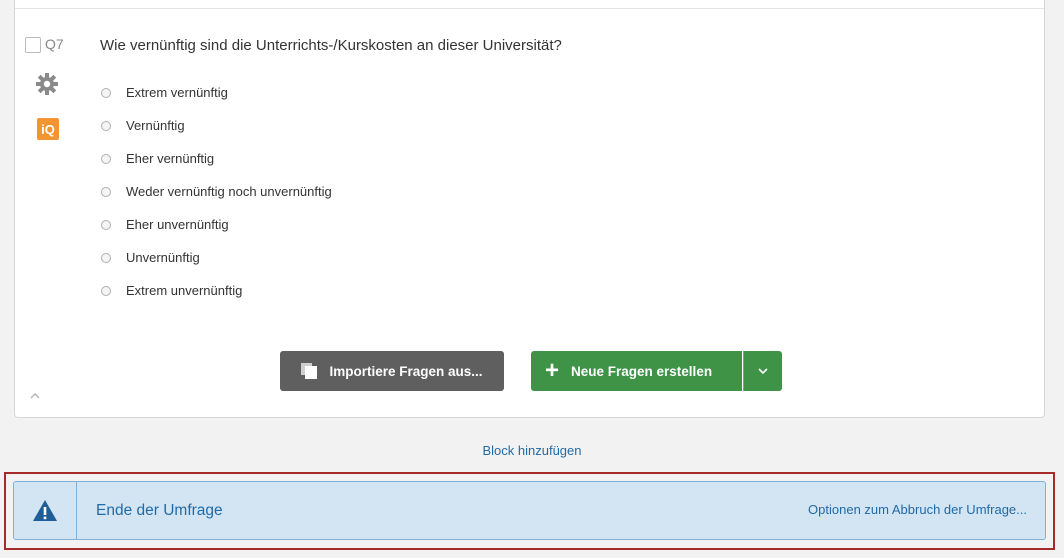  What do you see at coordinates (184, 290) in the screenshot?
I see `choice-label: Extrem unvernünftig` at bounding box center [184, 290].